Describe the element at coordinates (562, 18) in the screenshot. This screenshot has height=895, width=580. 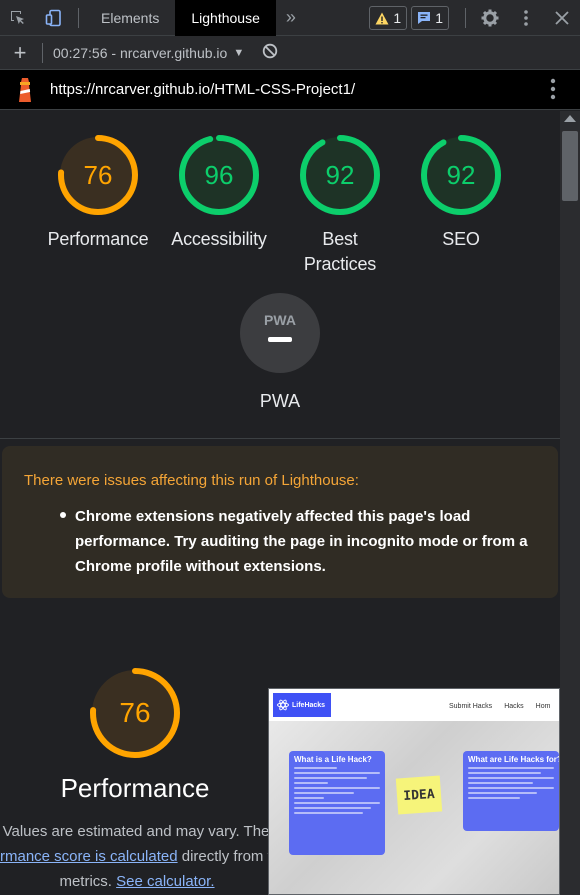
I see `close-devtools-icon` at that location.